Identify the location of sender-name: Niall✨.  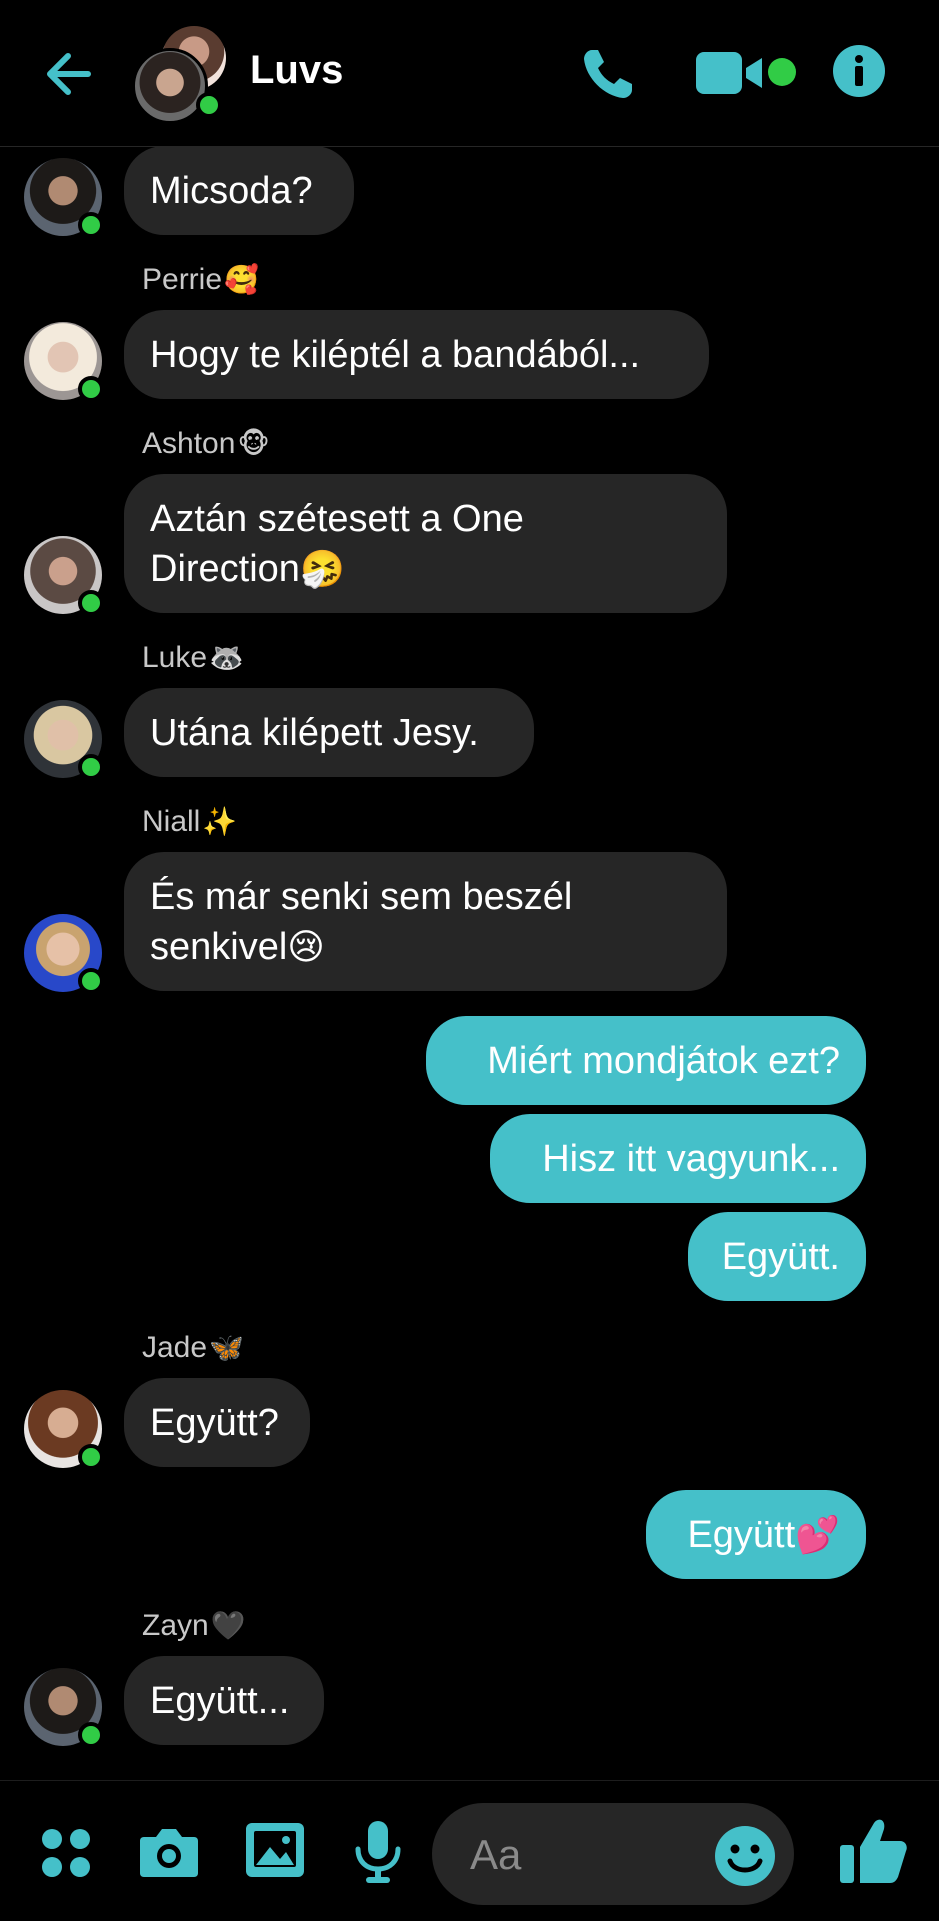
(189, 822).